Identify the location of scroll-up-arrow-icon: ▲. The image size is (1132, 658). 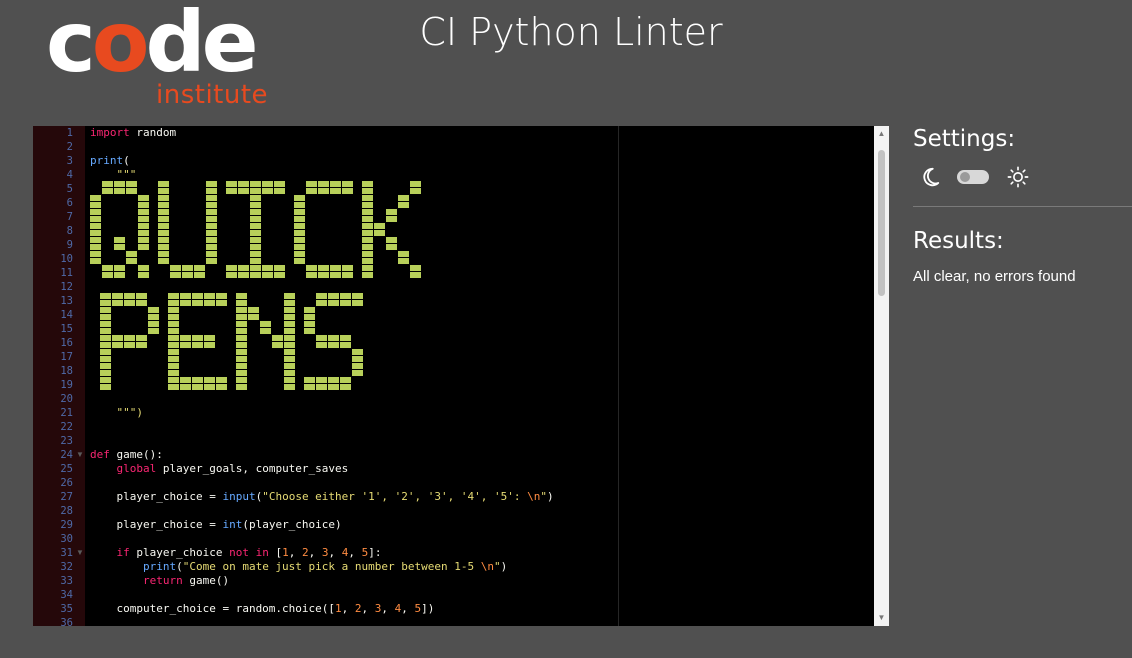
(881, 134).